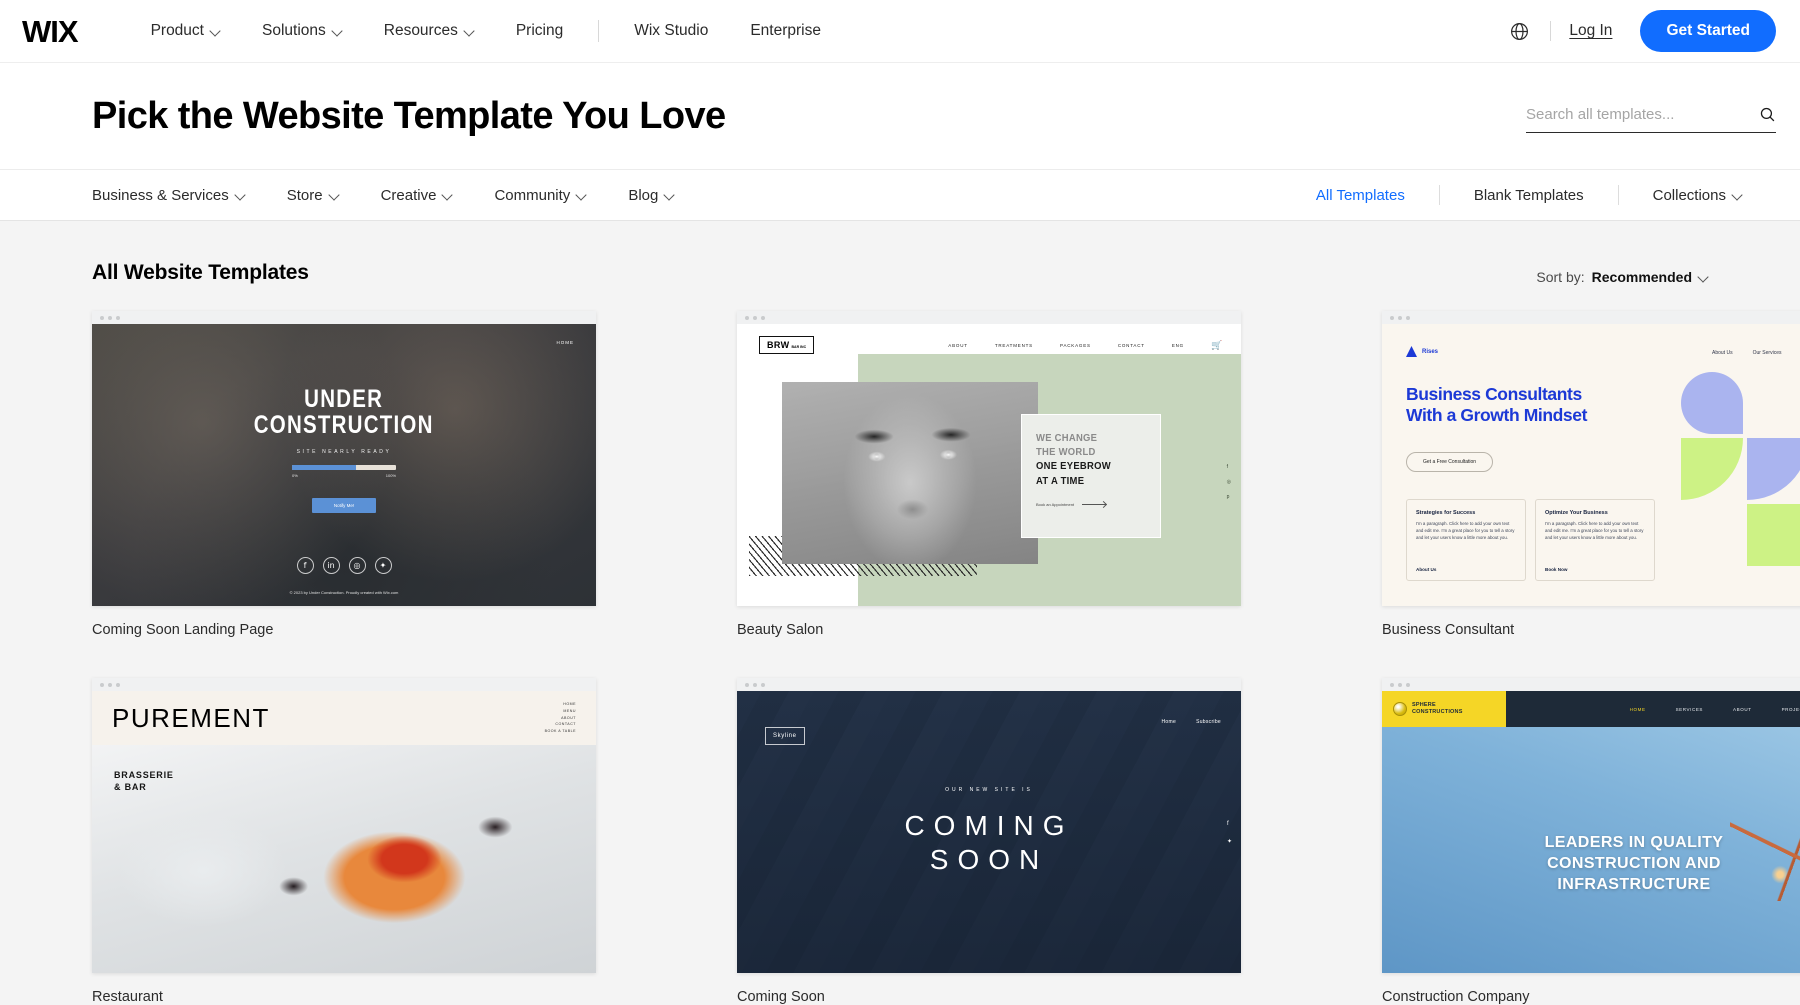 This screenshot has width=1800, height=1005. I want to click on preview-headline-line2: CONSTRUCTION, so click(344, 425).